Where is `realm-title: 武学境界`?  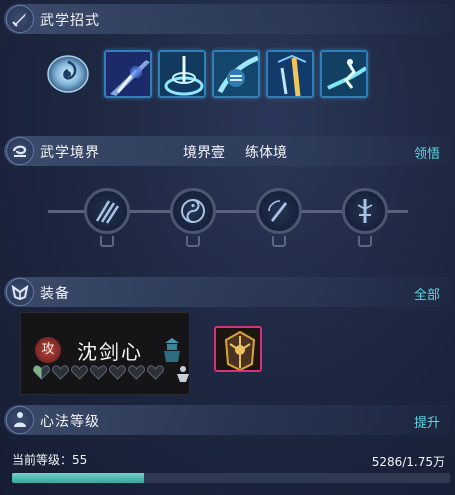
realm-title: 武学境界 is located at coordinates (70, 153).